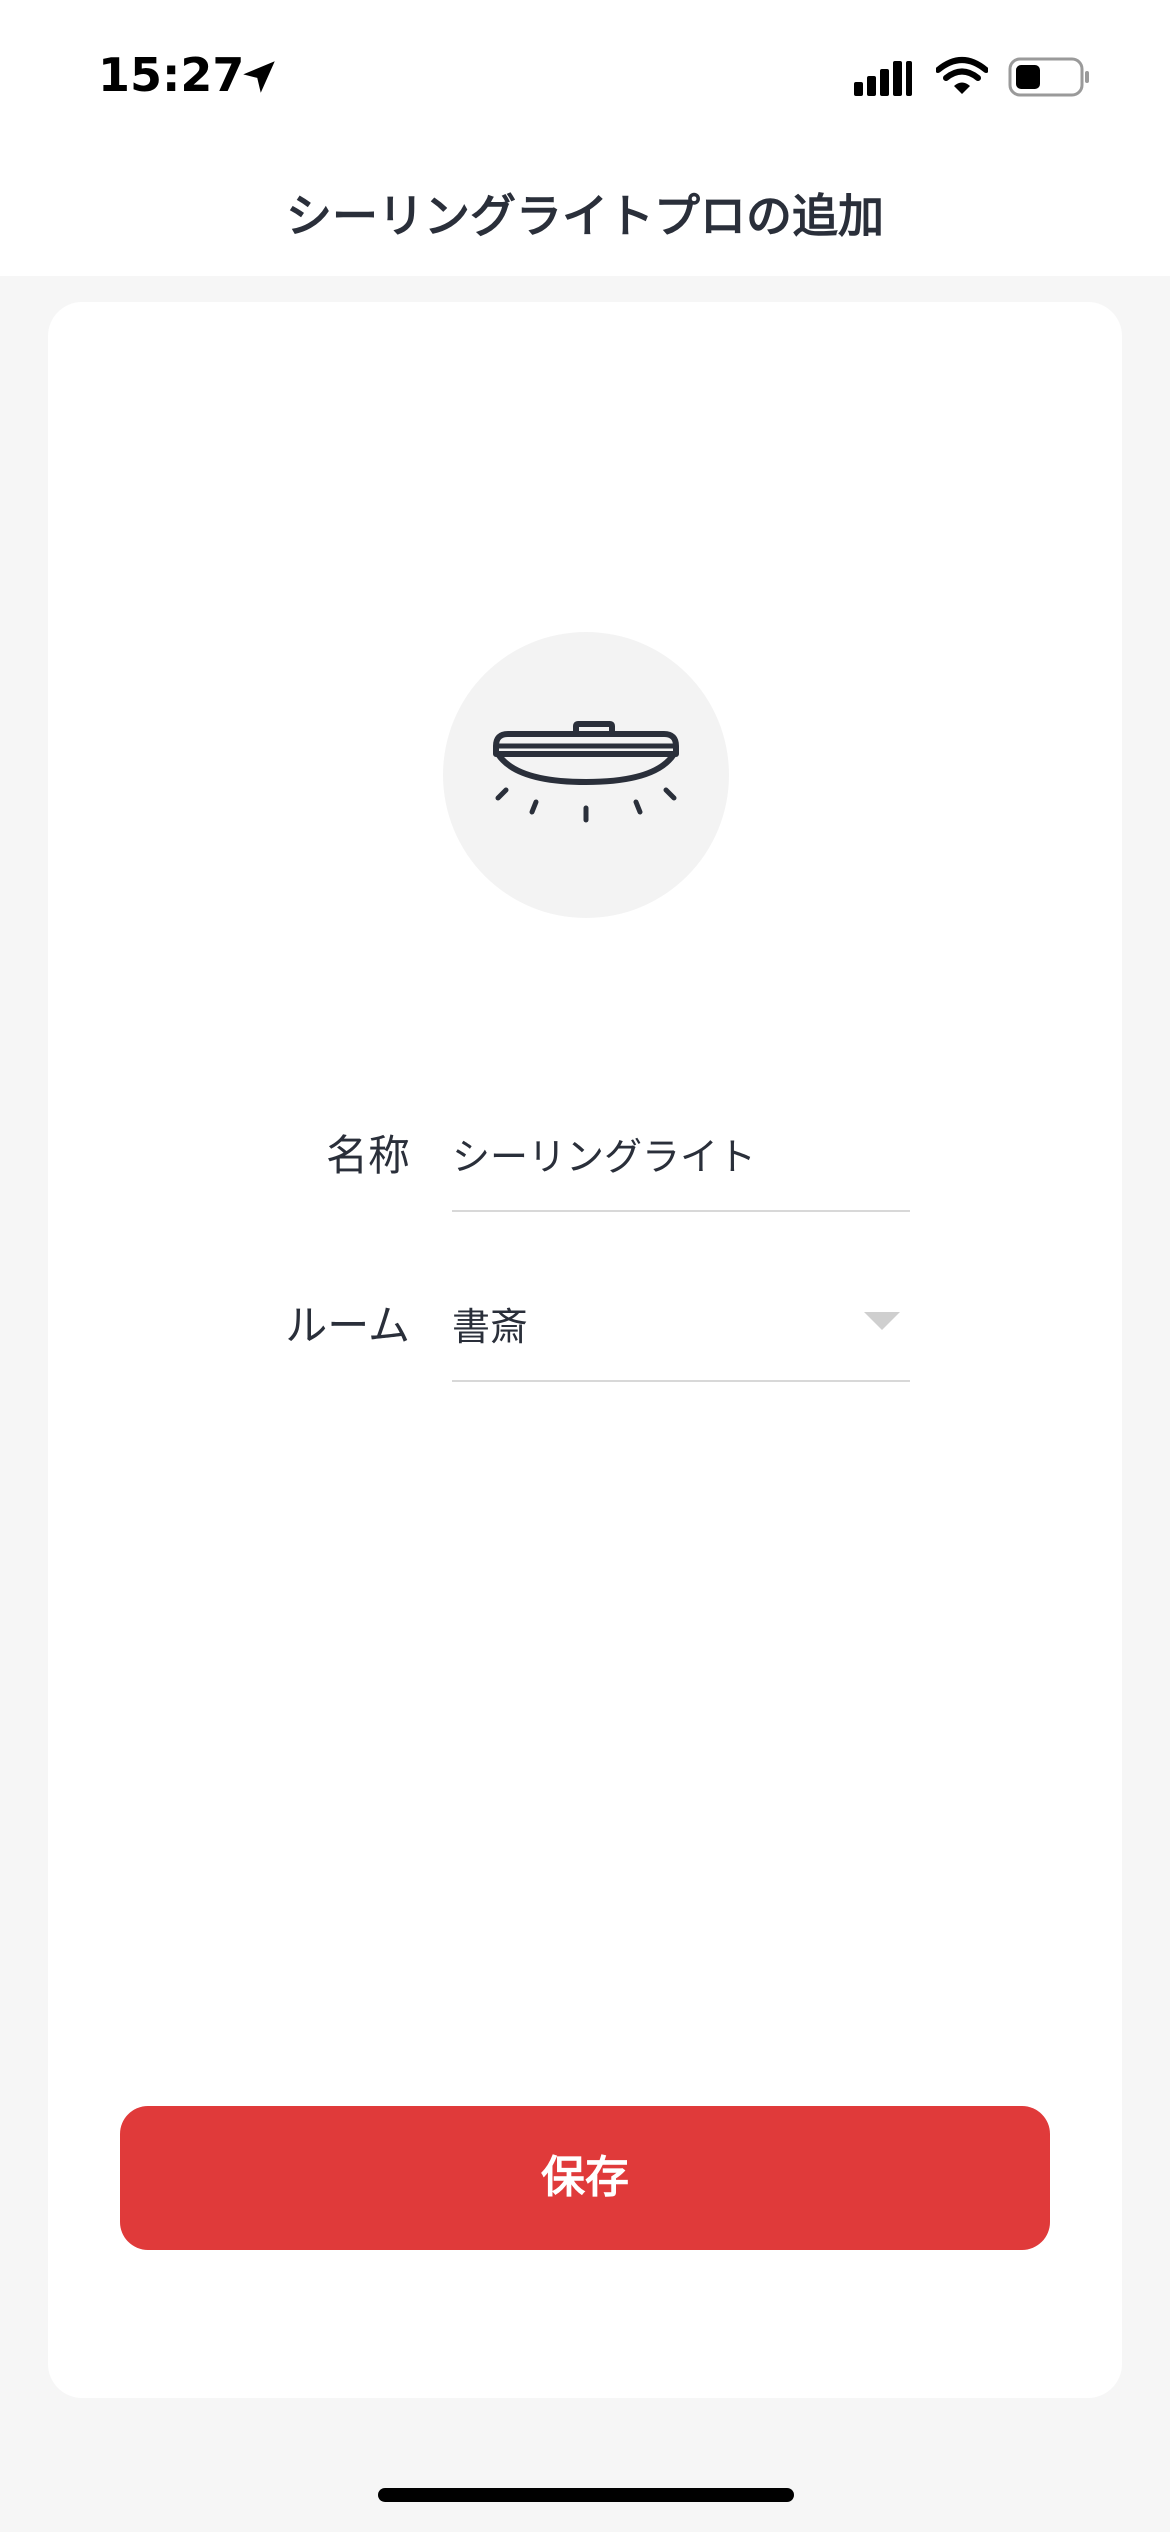  I want to click on save-button: 保存, so click(585, 2178).